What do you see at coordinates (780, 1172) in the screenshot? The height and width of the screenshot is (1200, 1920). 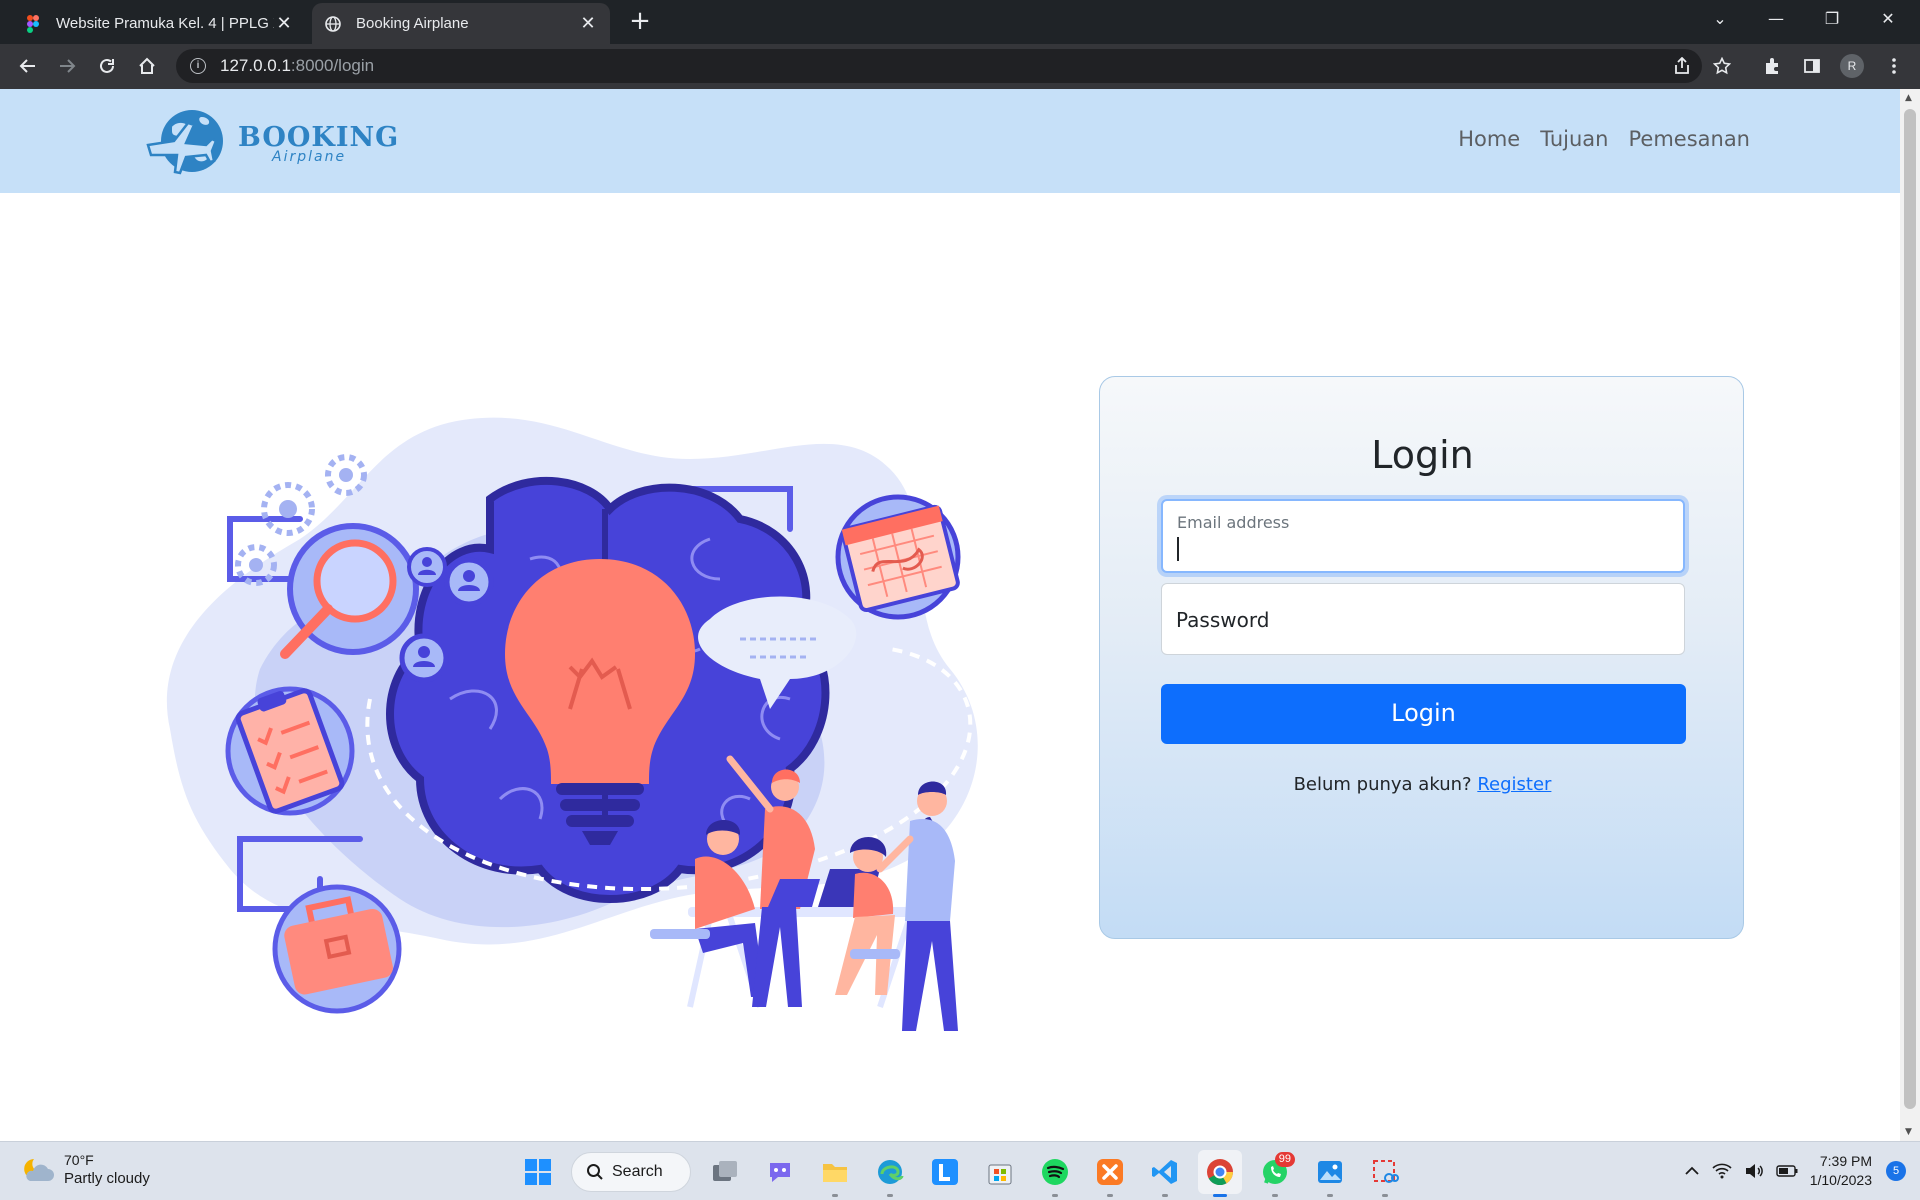 I see `teams-chat-icon` at bounding box center [780, 1172].